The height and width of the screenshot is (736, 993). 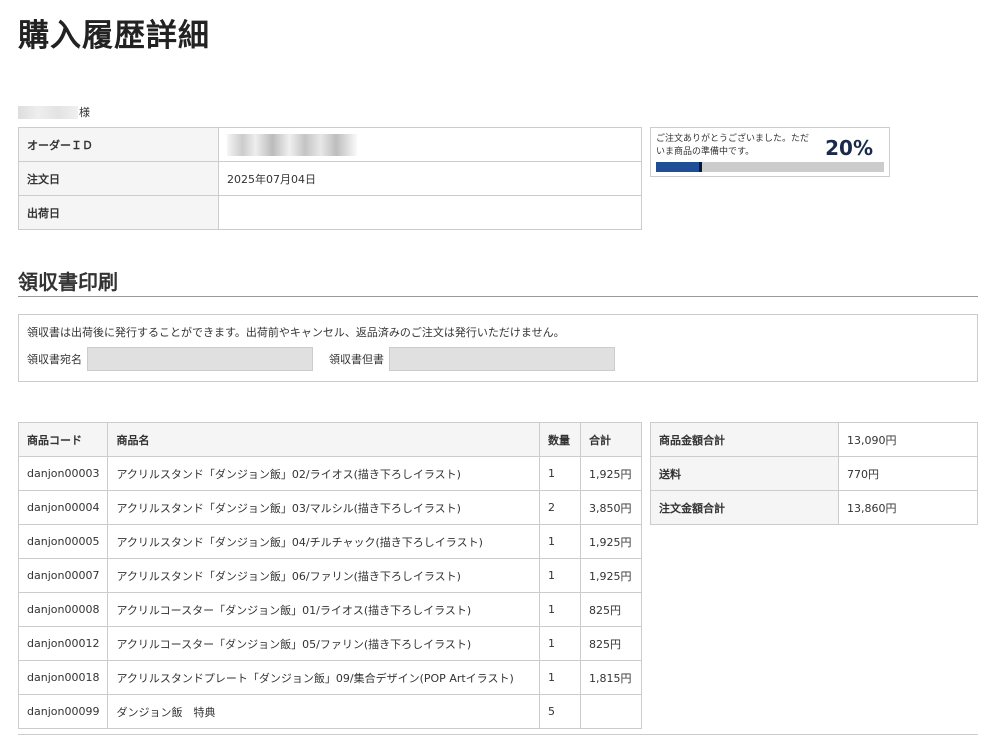 I want to click on section-divider, so click(x=498, y=296).